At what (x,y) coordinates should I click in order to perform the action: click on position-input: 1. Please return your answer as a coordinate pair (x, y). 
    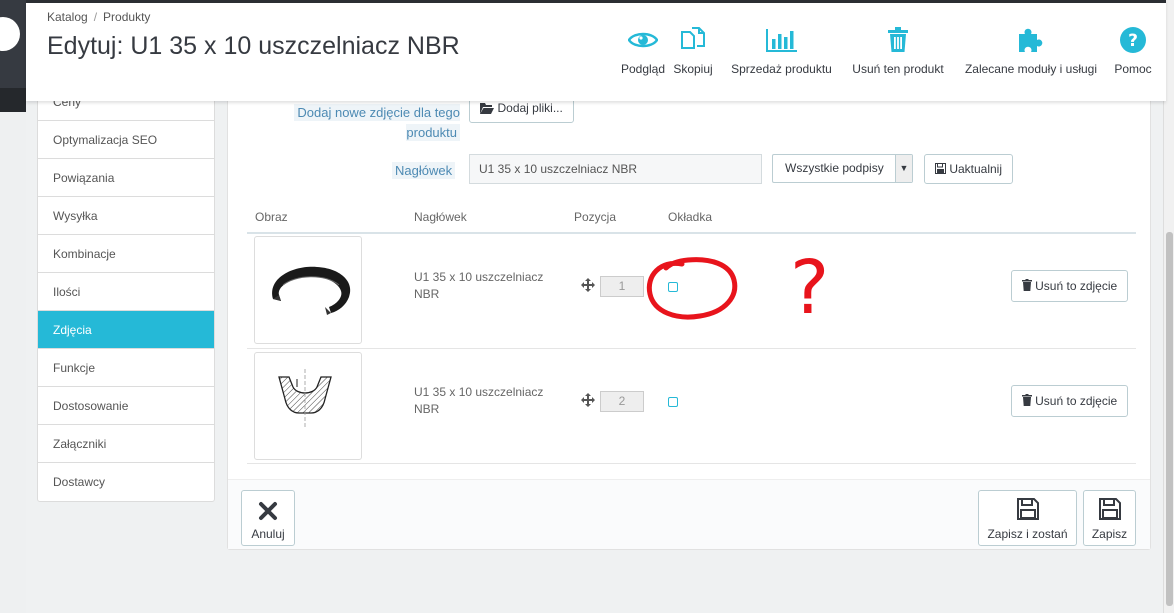
    Looking at the image, I should click on (622, 286).